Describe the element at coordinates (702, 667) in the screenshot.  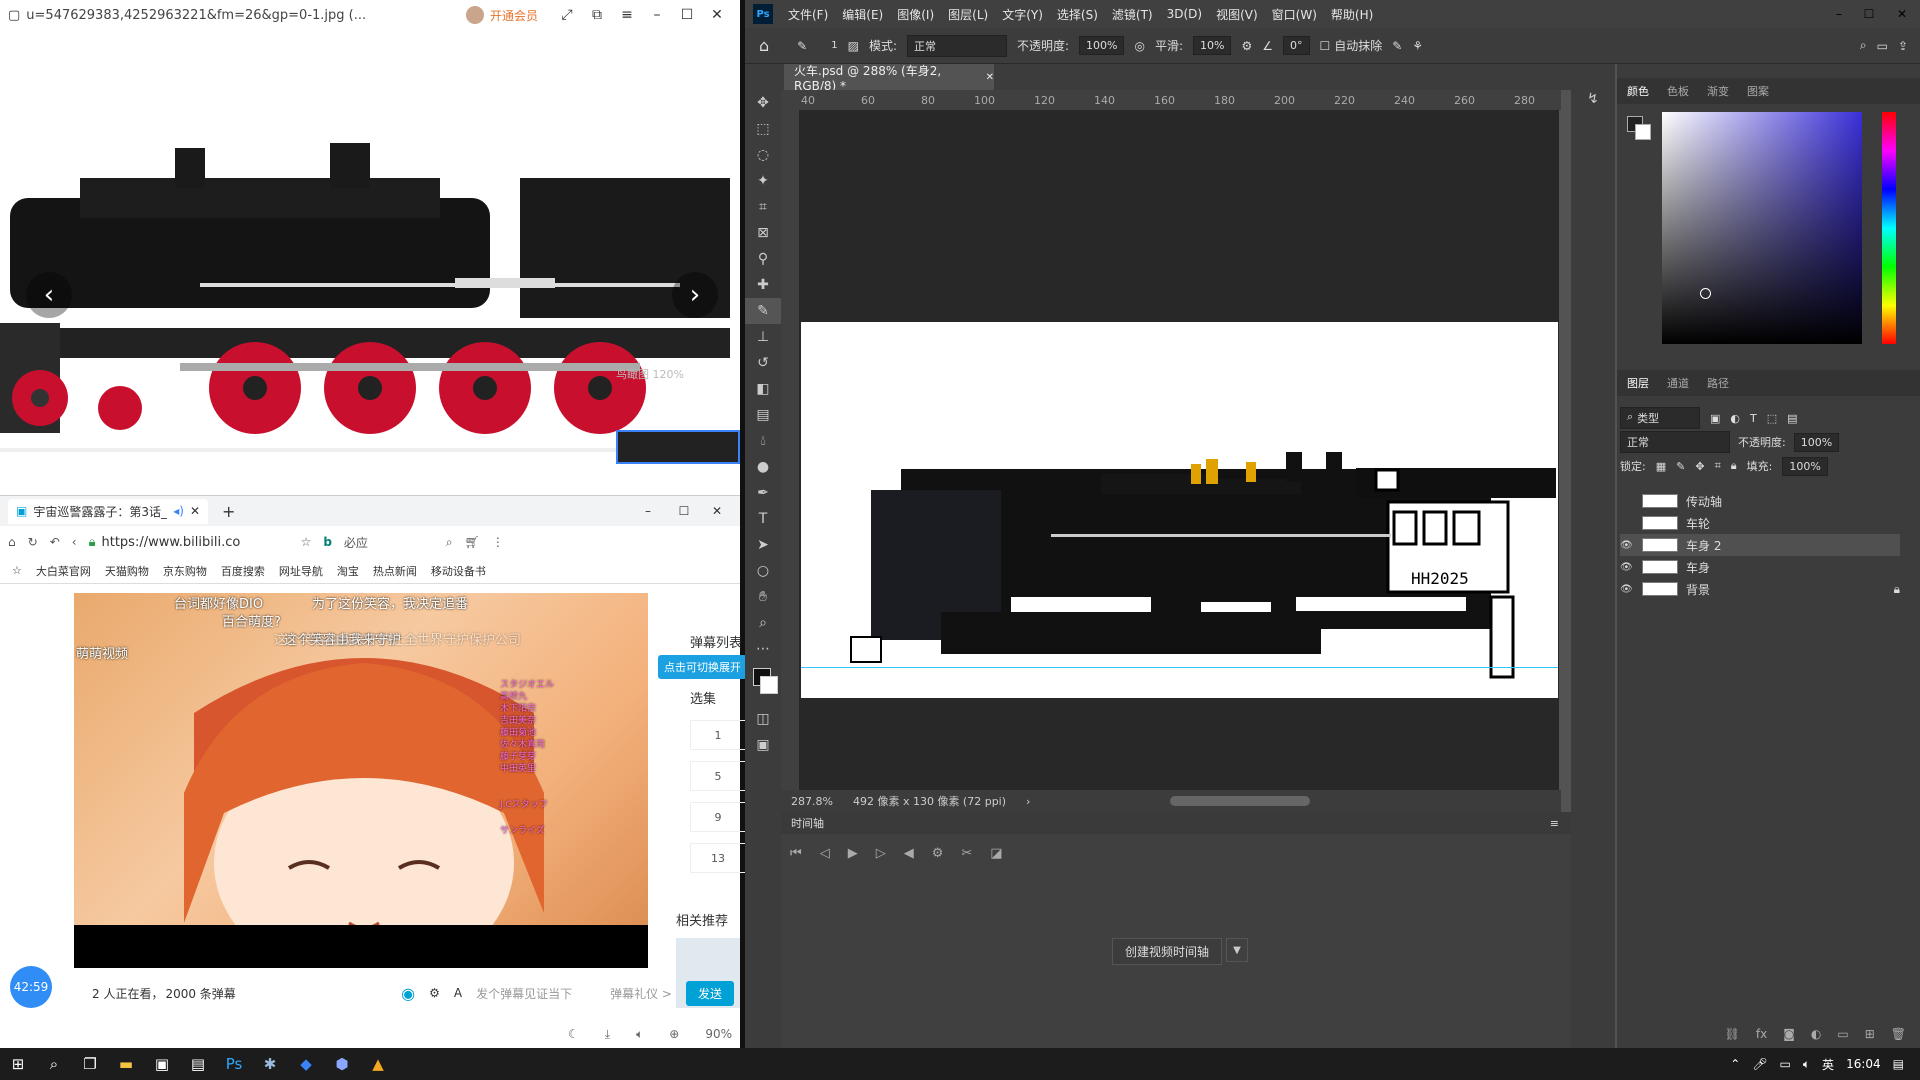
I see `danmu-toggle-button: 点击可切换展开` at that location.